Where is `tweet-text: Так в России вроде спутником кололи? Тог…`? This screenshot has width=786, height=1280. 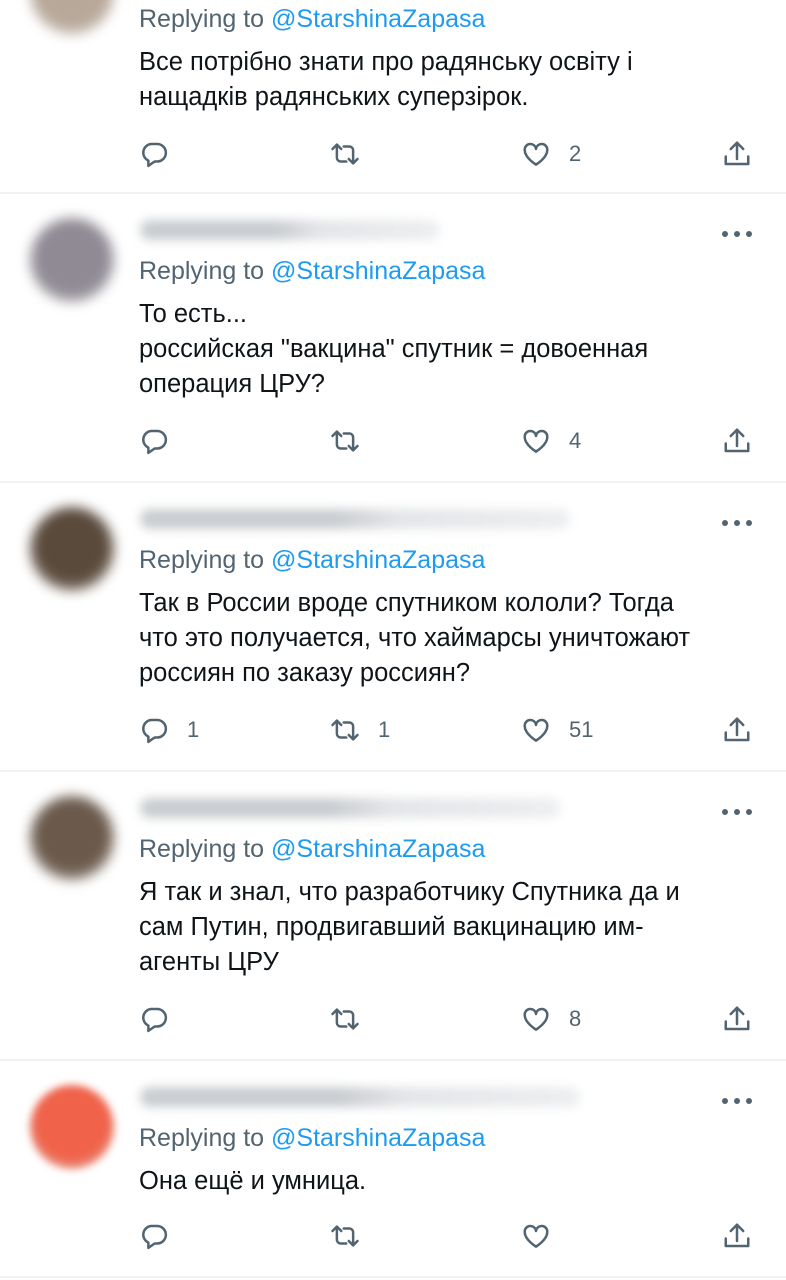
tweet-text: Так в России вроде спутником кололи? Тог… is located at coordinates (415, 638).